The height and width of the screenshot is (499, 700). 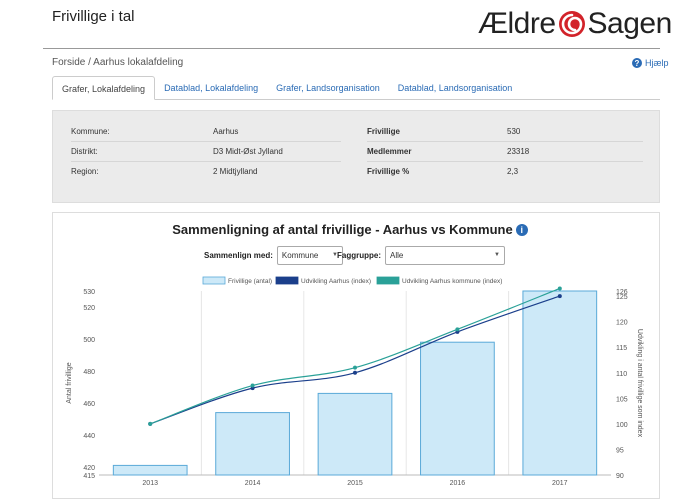 What do you see at coordinates (300, 255) in the screenshot?
I see `compare-value: Kommune` at bounding box center [300, 255].